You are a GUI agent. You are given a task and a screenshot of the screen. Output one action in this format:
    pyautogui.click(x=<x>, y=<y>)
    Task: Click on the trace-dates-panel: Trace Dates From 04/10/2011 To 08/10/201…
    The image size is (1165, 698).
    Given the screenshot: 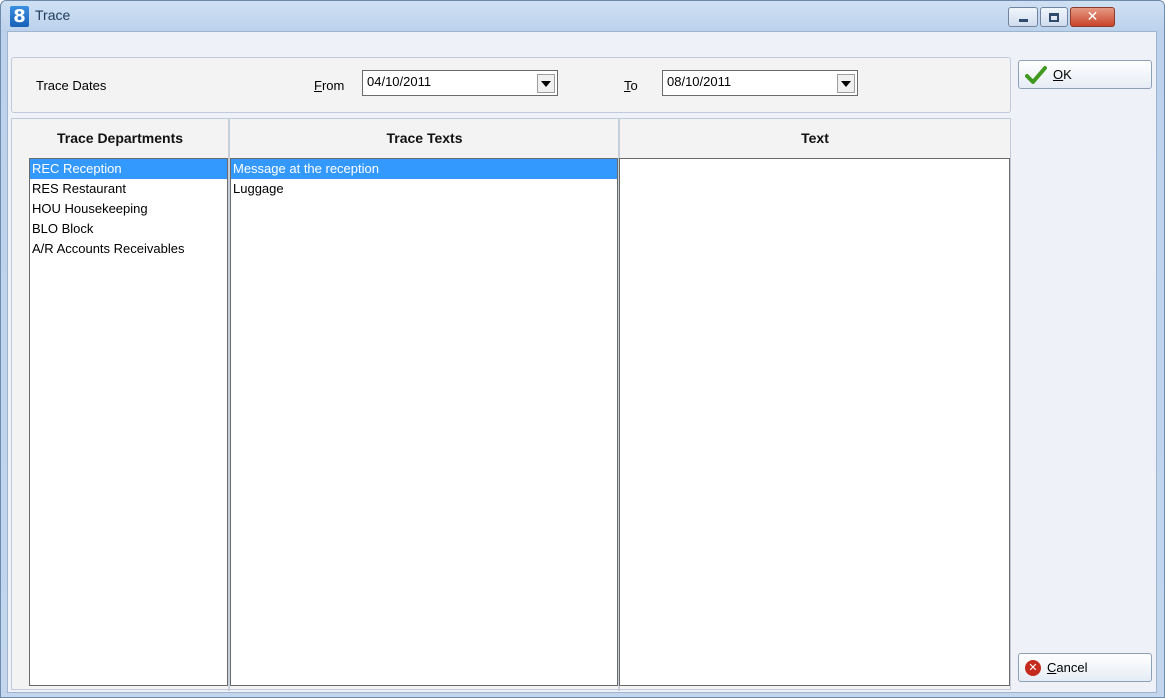 What is the action you would take?
    pyautogui.click(x=511, y=85)
    